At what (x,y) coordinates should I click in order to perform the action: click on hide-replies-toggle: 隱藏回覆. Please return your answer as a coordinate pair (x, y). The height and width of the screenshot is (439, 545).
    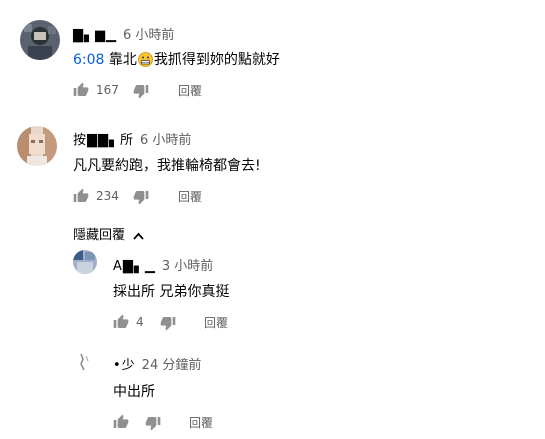
    Looking at the image, I should click on (108, 233).